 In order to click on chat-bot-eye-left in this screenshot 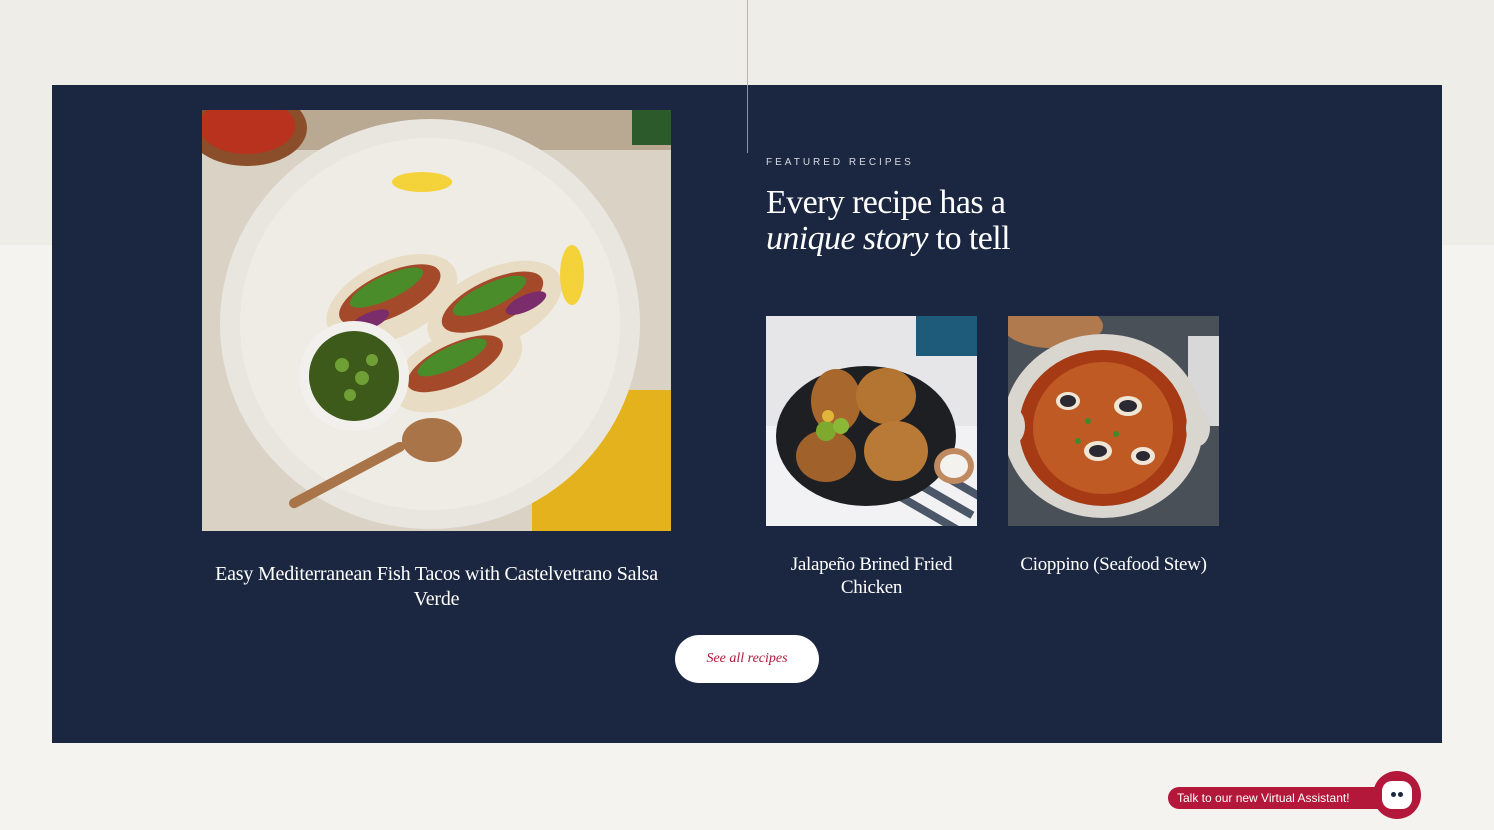, I will do `click(1393, 794)`.